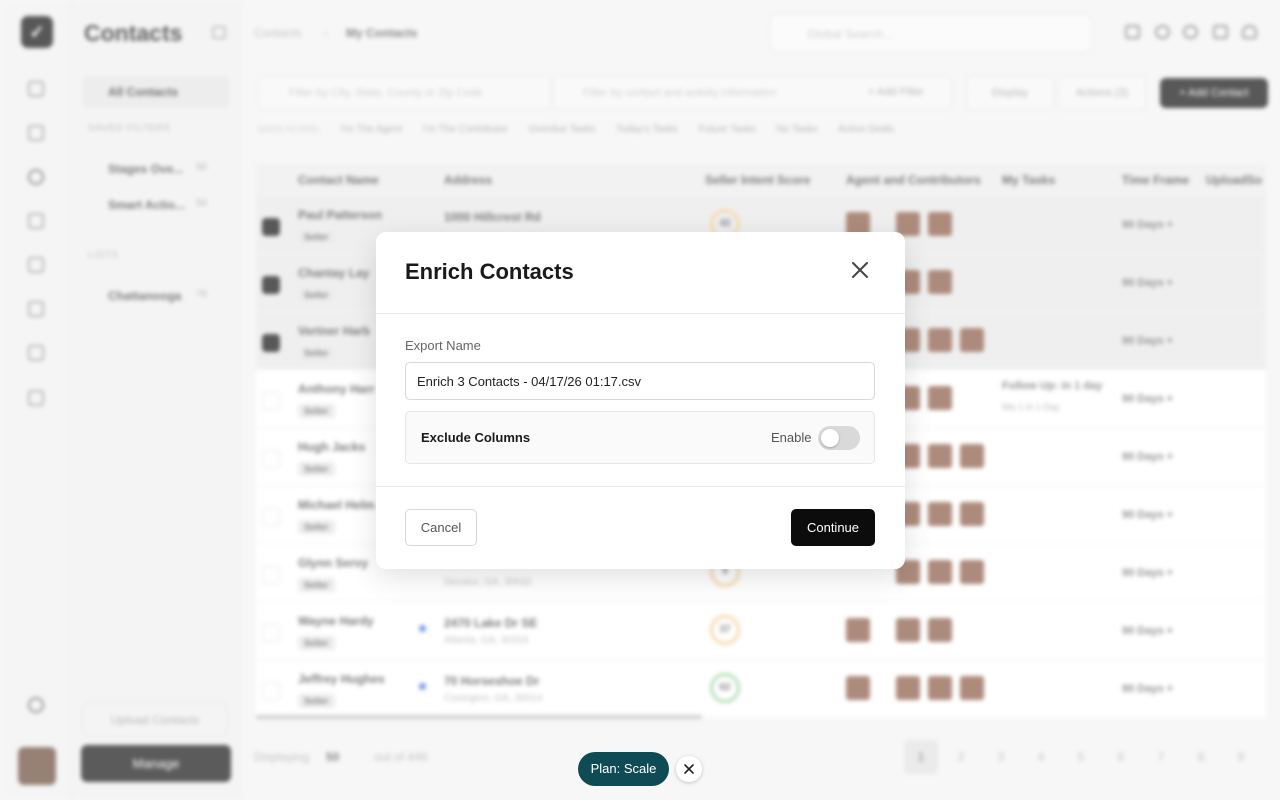  I want to click on enable-label: Enable, so click(791, 437).